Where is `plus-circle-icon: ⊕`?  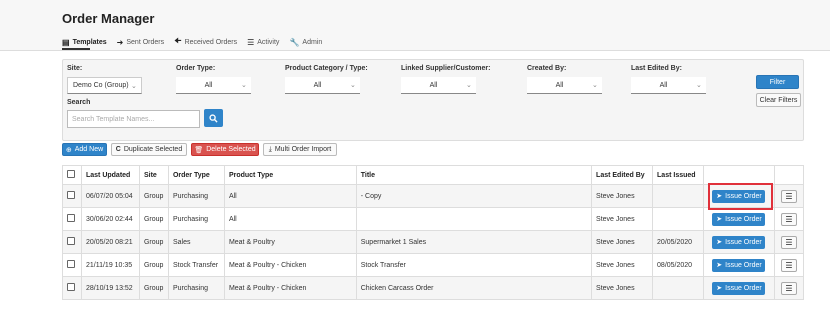
plus-circle-icon: ⊕ is located at coordinates (68, 150).